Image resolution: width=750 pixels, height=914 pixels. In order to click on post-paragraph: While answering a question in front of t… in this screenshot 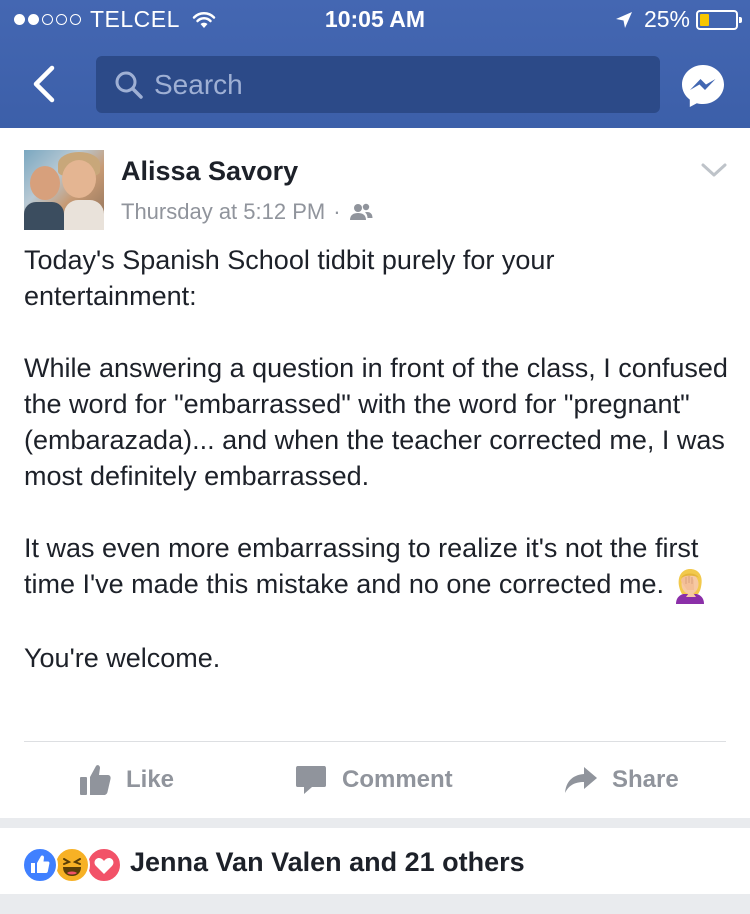, I will do `click(376, 422)`.